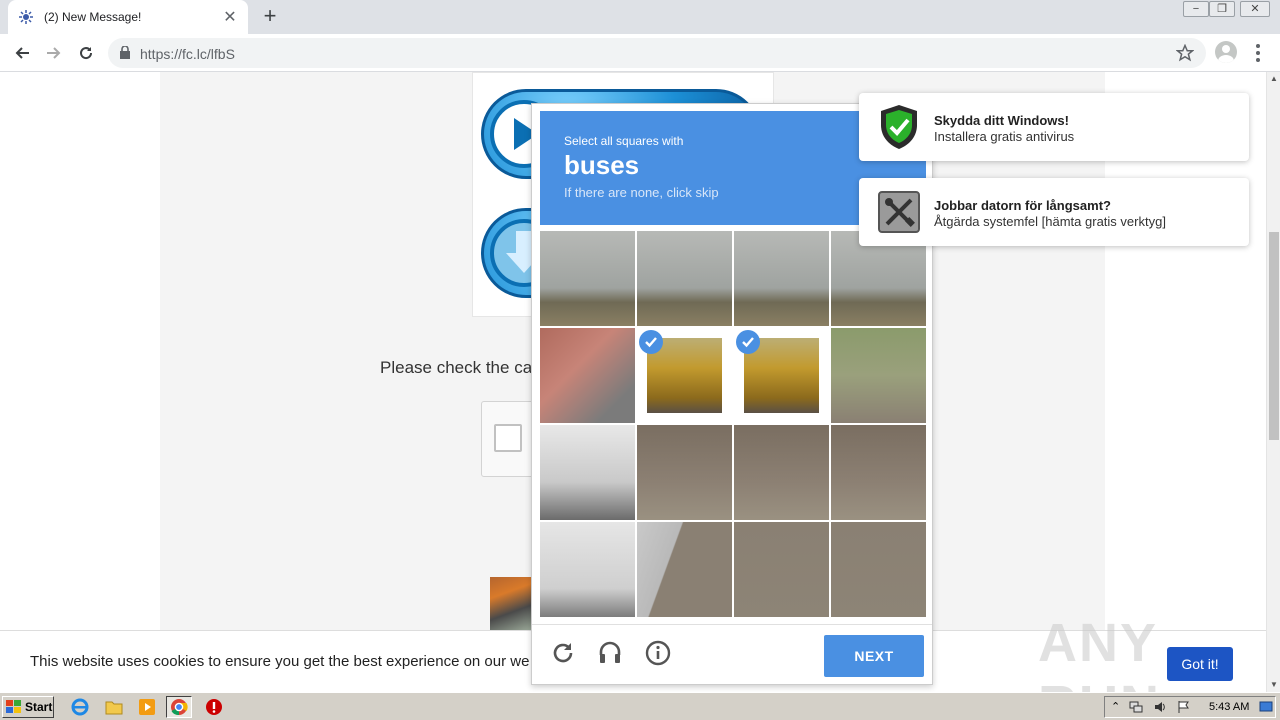 Image resolution: width=1280 pixels, height=720 pixels. Describe the element at coordinates (899, 127) in the screenshot. I see `shield-check-icon` at that location.